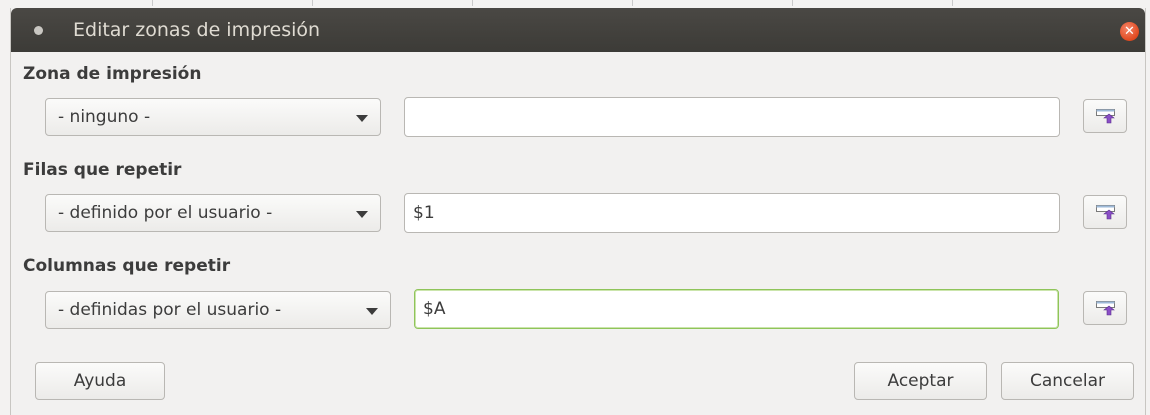  I want to click on title-bar: Editar zonas de impresión ✕, so click(578, 30).